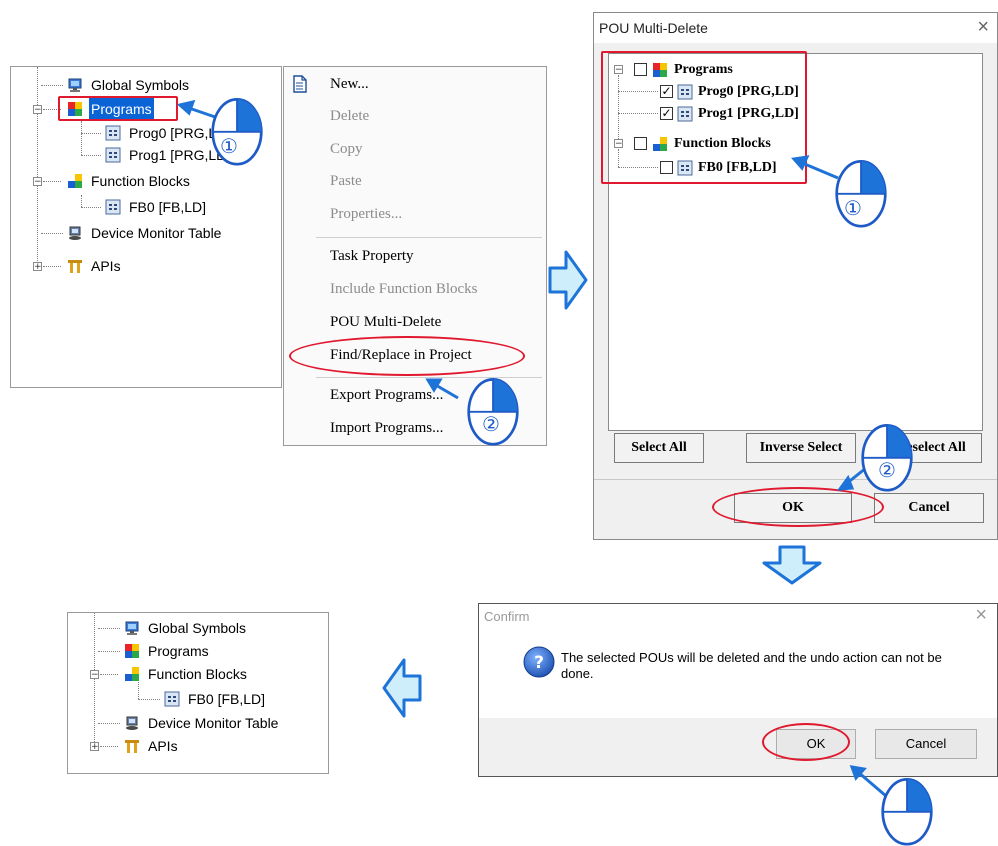 The width and height of the screenshot is (998, 846). I want to click on arrow-left-icon, so click(402, 688).